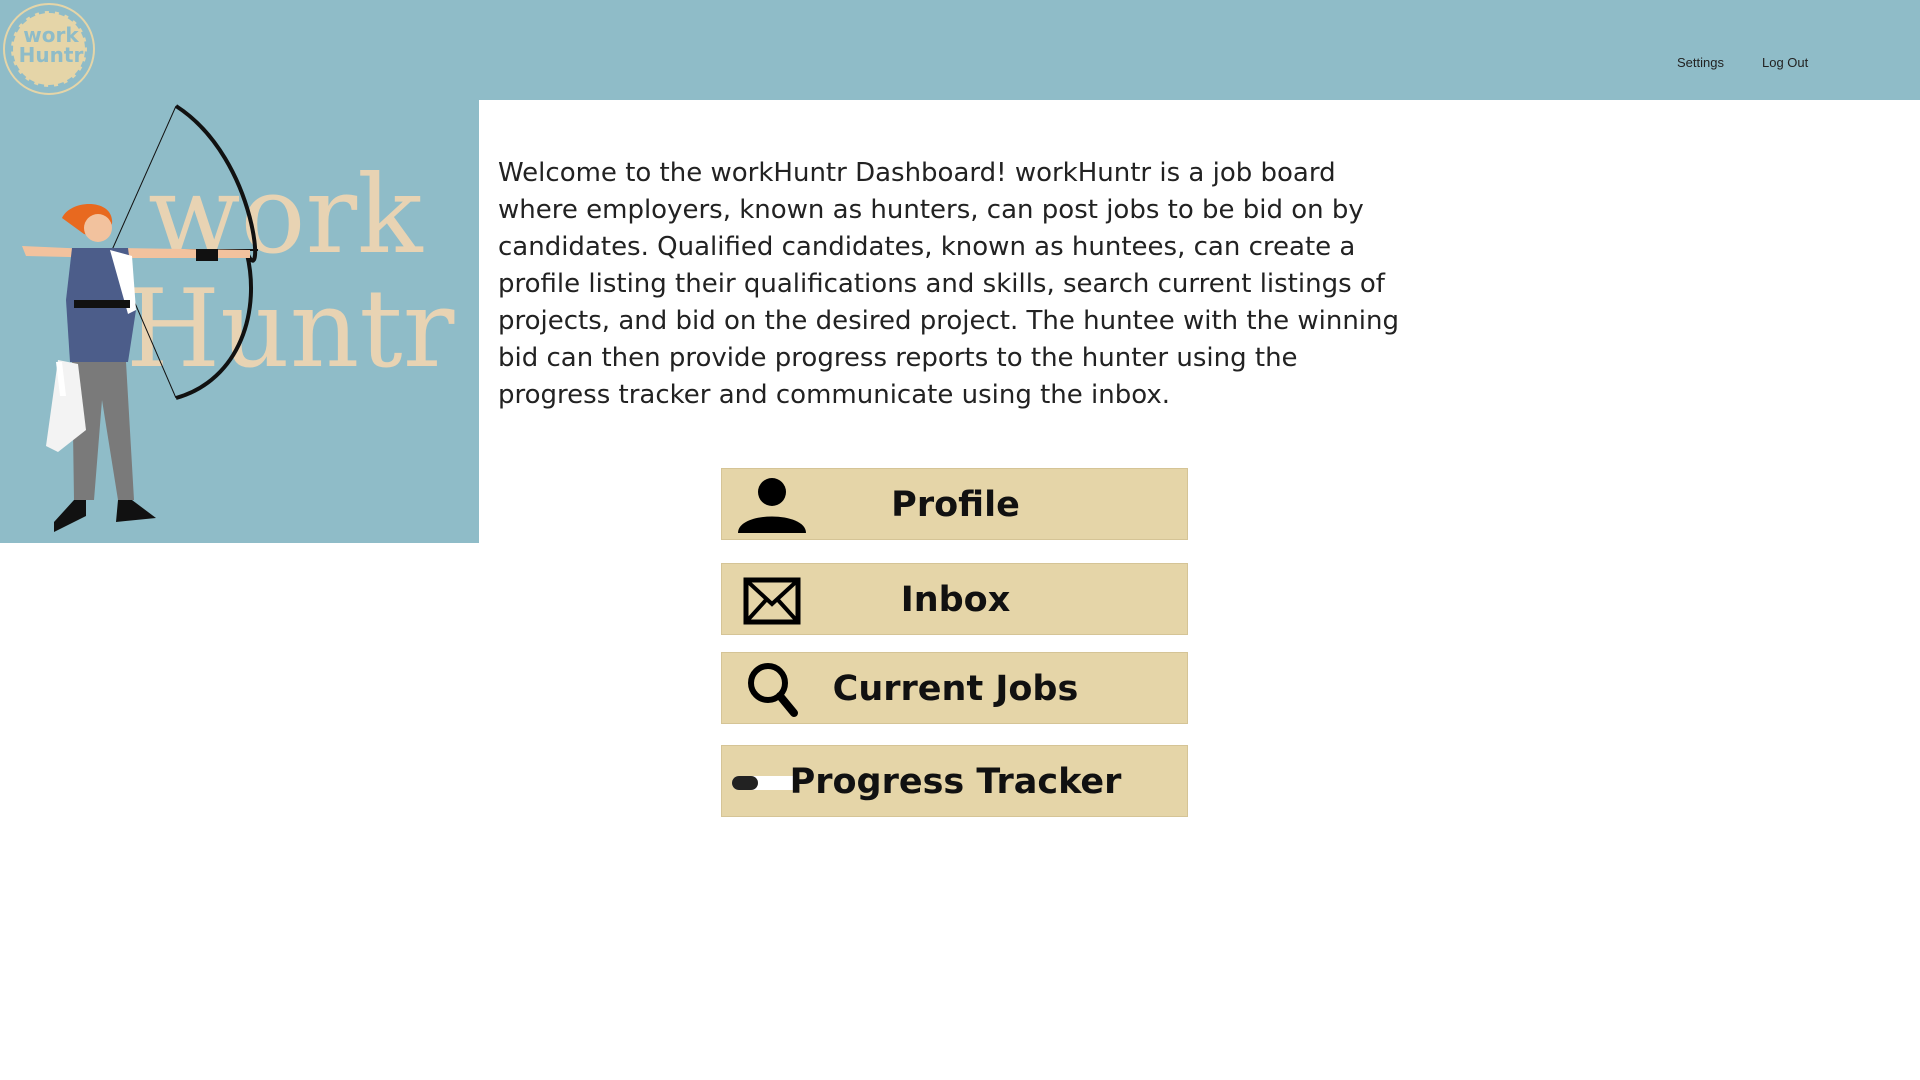 The width and height of the screenshot is (1920, 1080). What do you see at coordinates (51, 35) in the screenshot?
I see `logo-text-line1: work` at bounding box center [51, 35].